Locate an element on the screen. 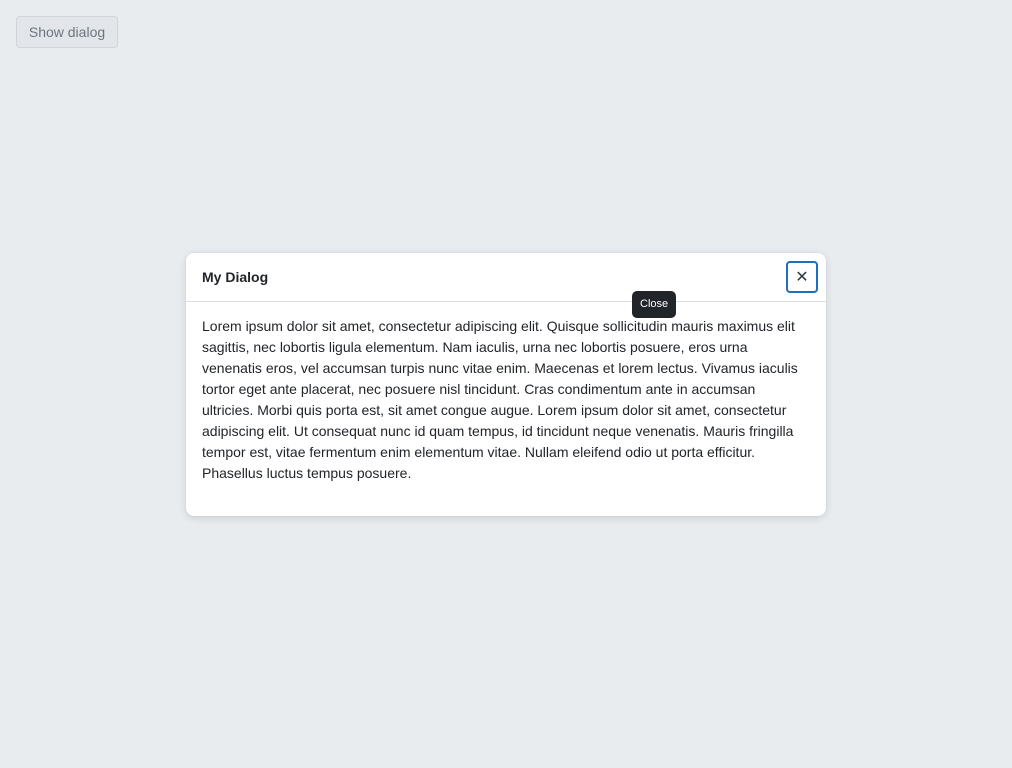 The image size is (1012, 768). dialog-header: My Dialog Close ✕ is located at coordinates (506, 285).